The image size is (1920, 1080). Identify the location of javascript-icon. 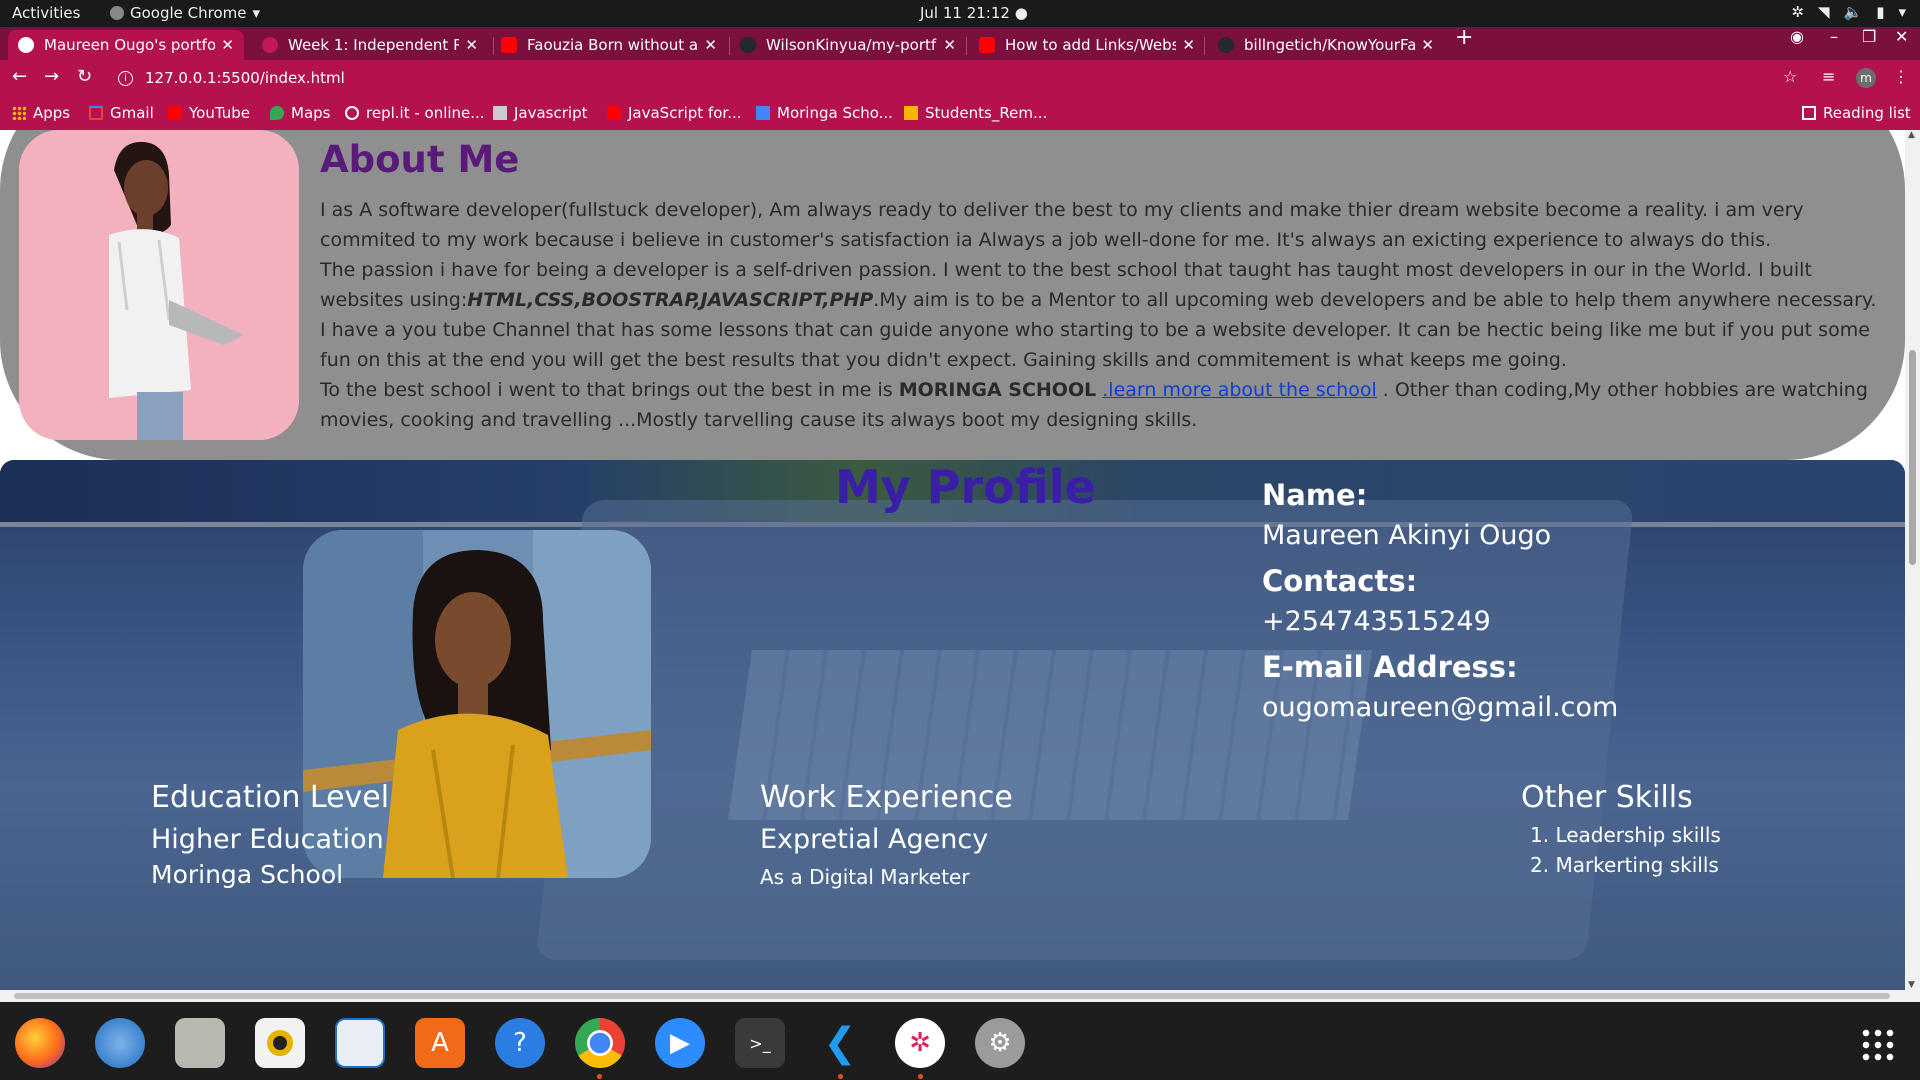
(500, 113).